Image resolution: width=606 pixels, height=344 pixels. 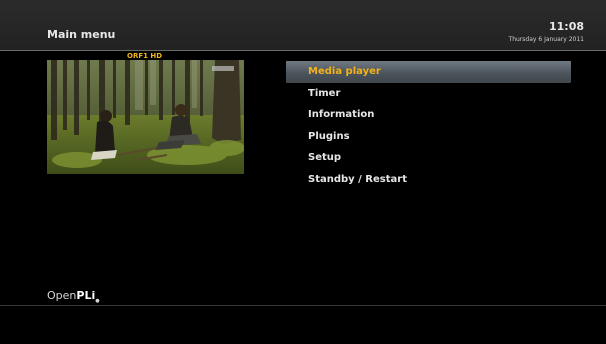 I want to click on menu-item-setup: Setup, so click(x=428, y=158).